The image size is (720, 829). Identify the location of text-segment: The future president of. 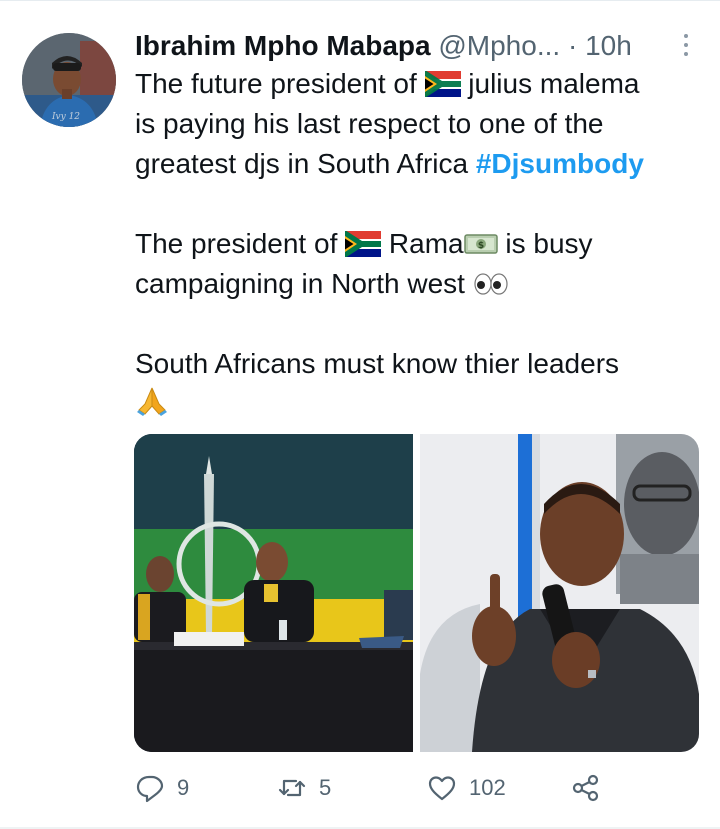
(276, 83).